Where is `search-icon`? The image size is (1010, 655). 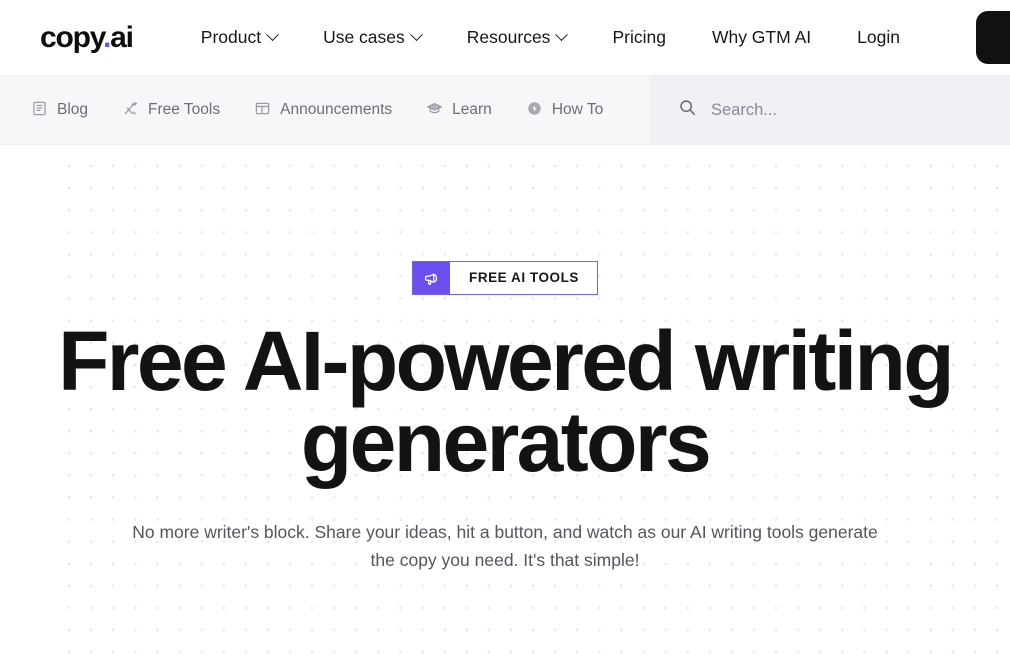 search-icon is located at coordinates (687, 110).